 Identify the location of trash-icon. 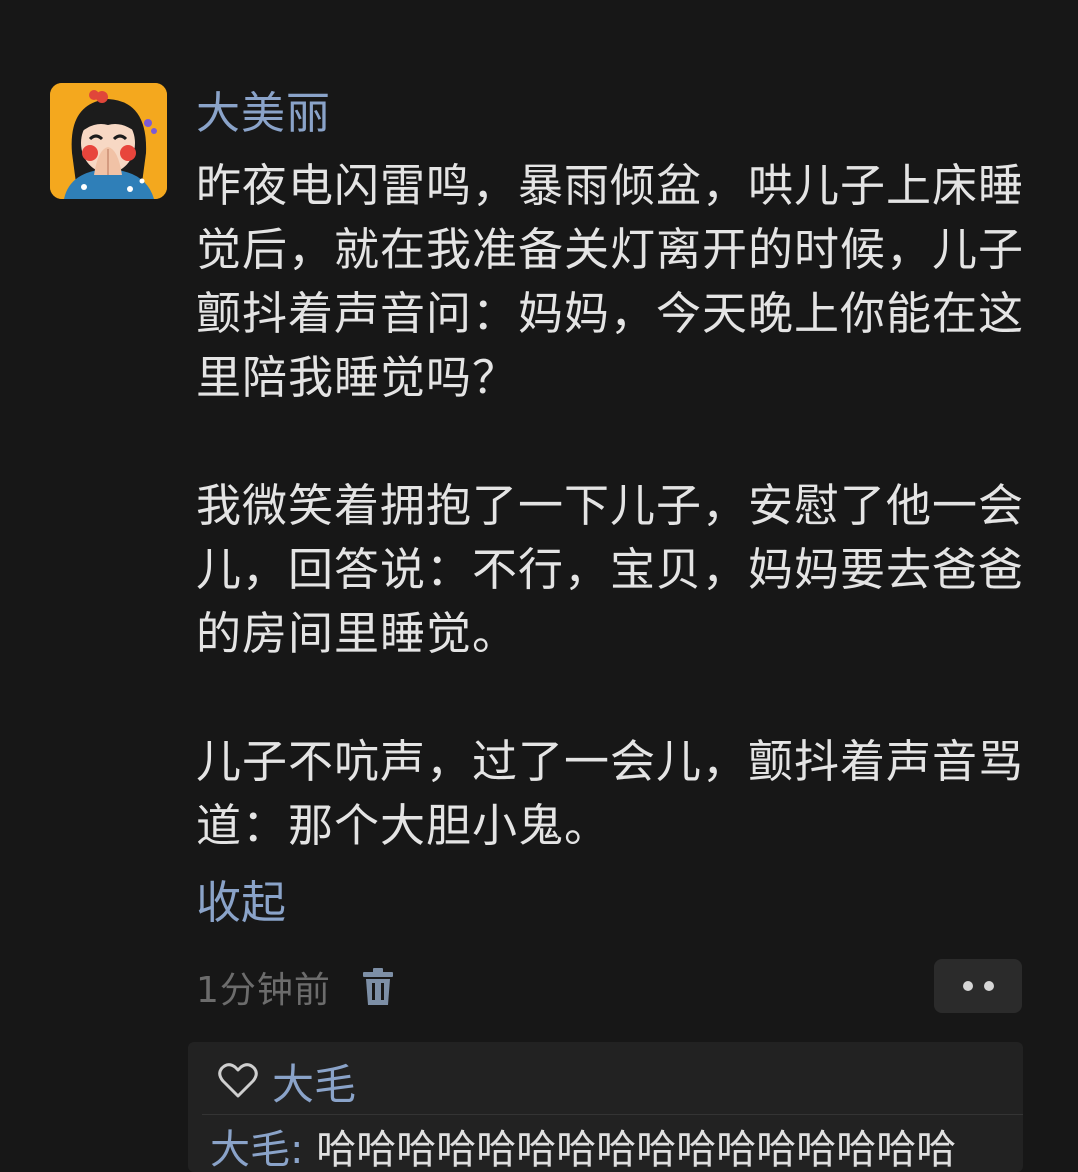
(378, 987).